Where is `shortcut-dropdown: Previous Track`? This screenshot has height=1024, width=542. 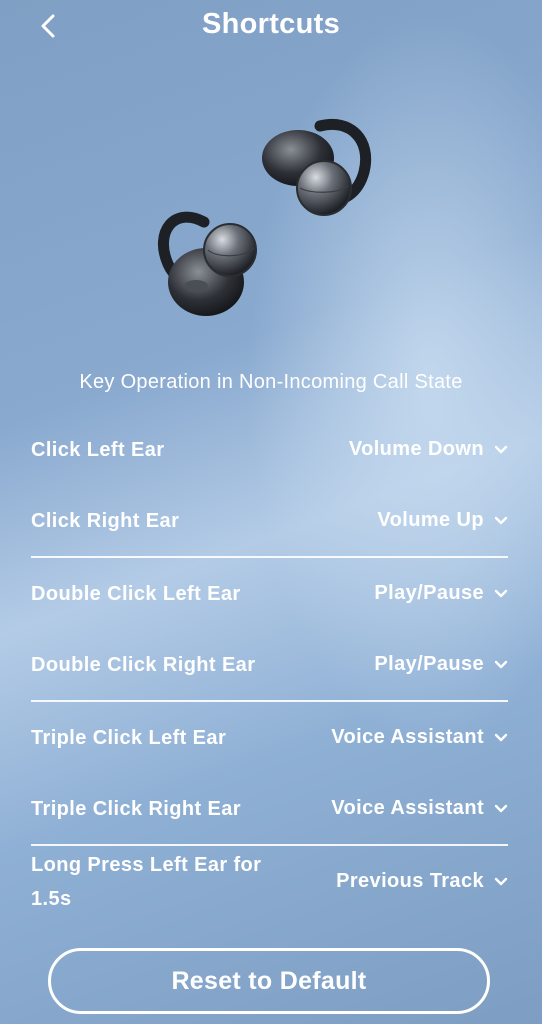 shortcut-dropdown: Previous Track is located at coordinates (422, 881).